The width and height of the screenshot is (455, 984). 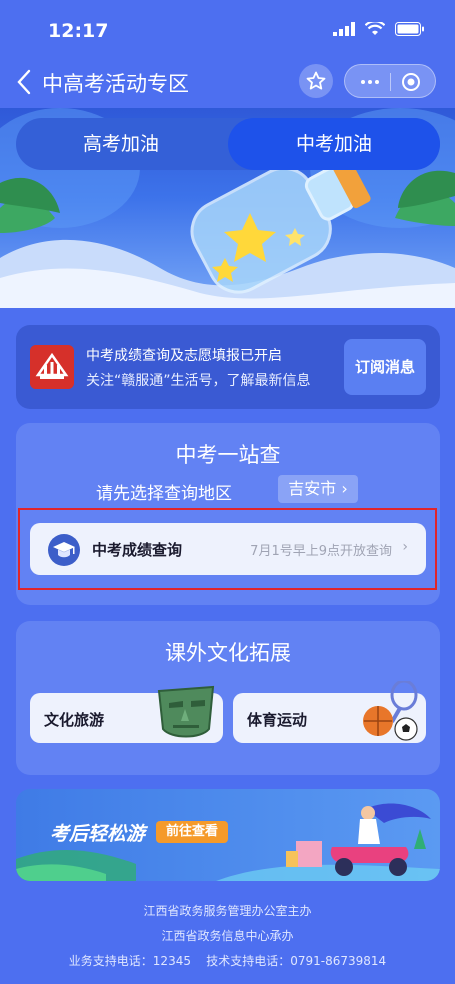 I want to click on section-title: 中考一站查, so click(x=228, y=455).